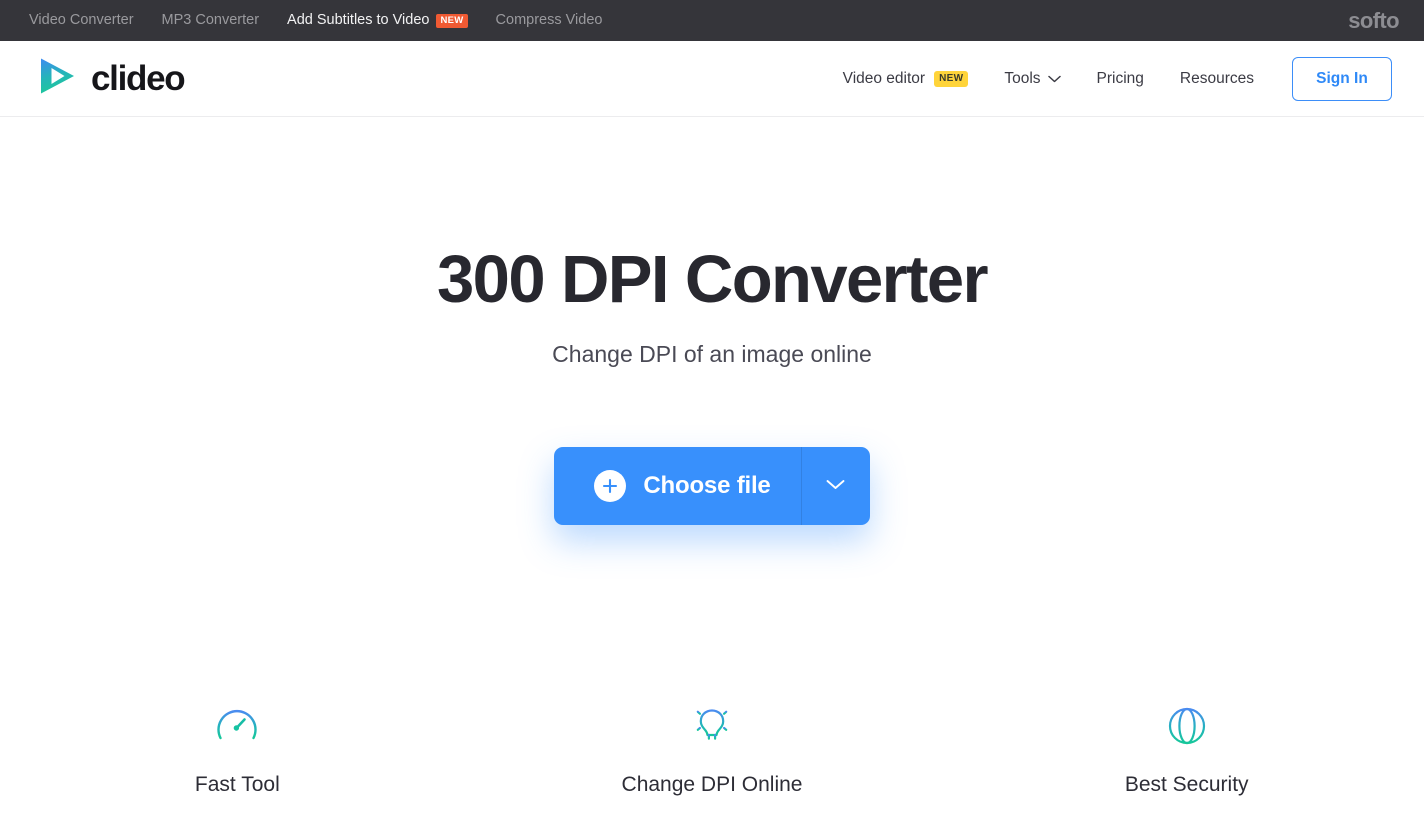 This screenshot has width=1424, height=821. I want to click on promo-link-video-converter: Video Converter, so click(81, 20).